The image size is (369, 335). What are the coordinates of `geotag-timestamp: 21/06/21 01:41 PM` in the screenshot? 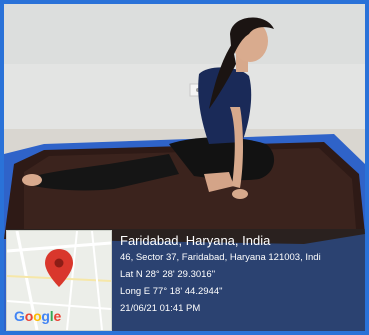 It's located at (160, 308).